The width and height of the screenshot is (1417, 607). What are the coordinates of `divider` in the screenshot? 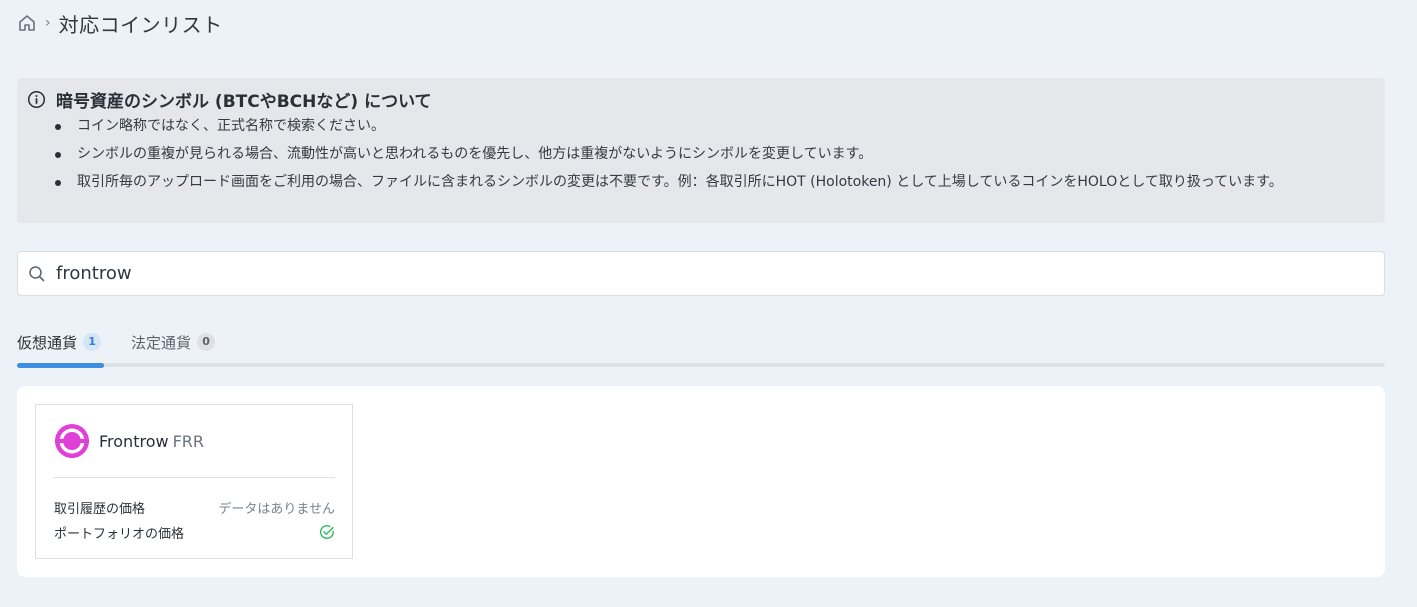 It's located at (194, 477).